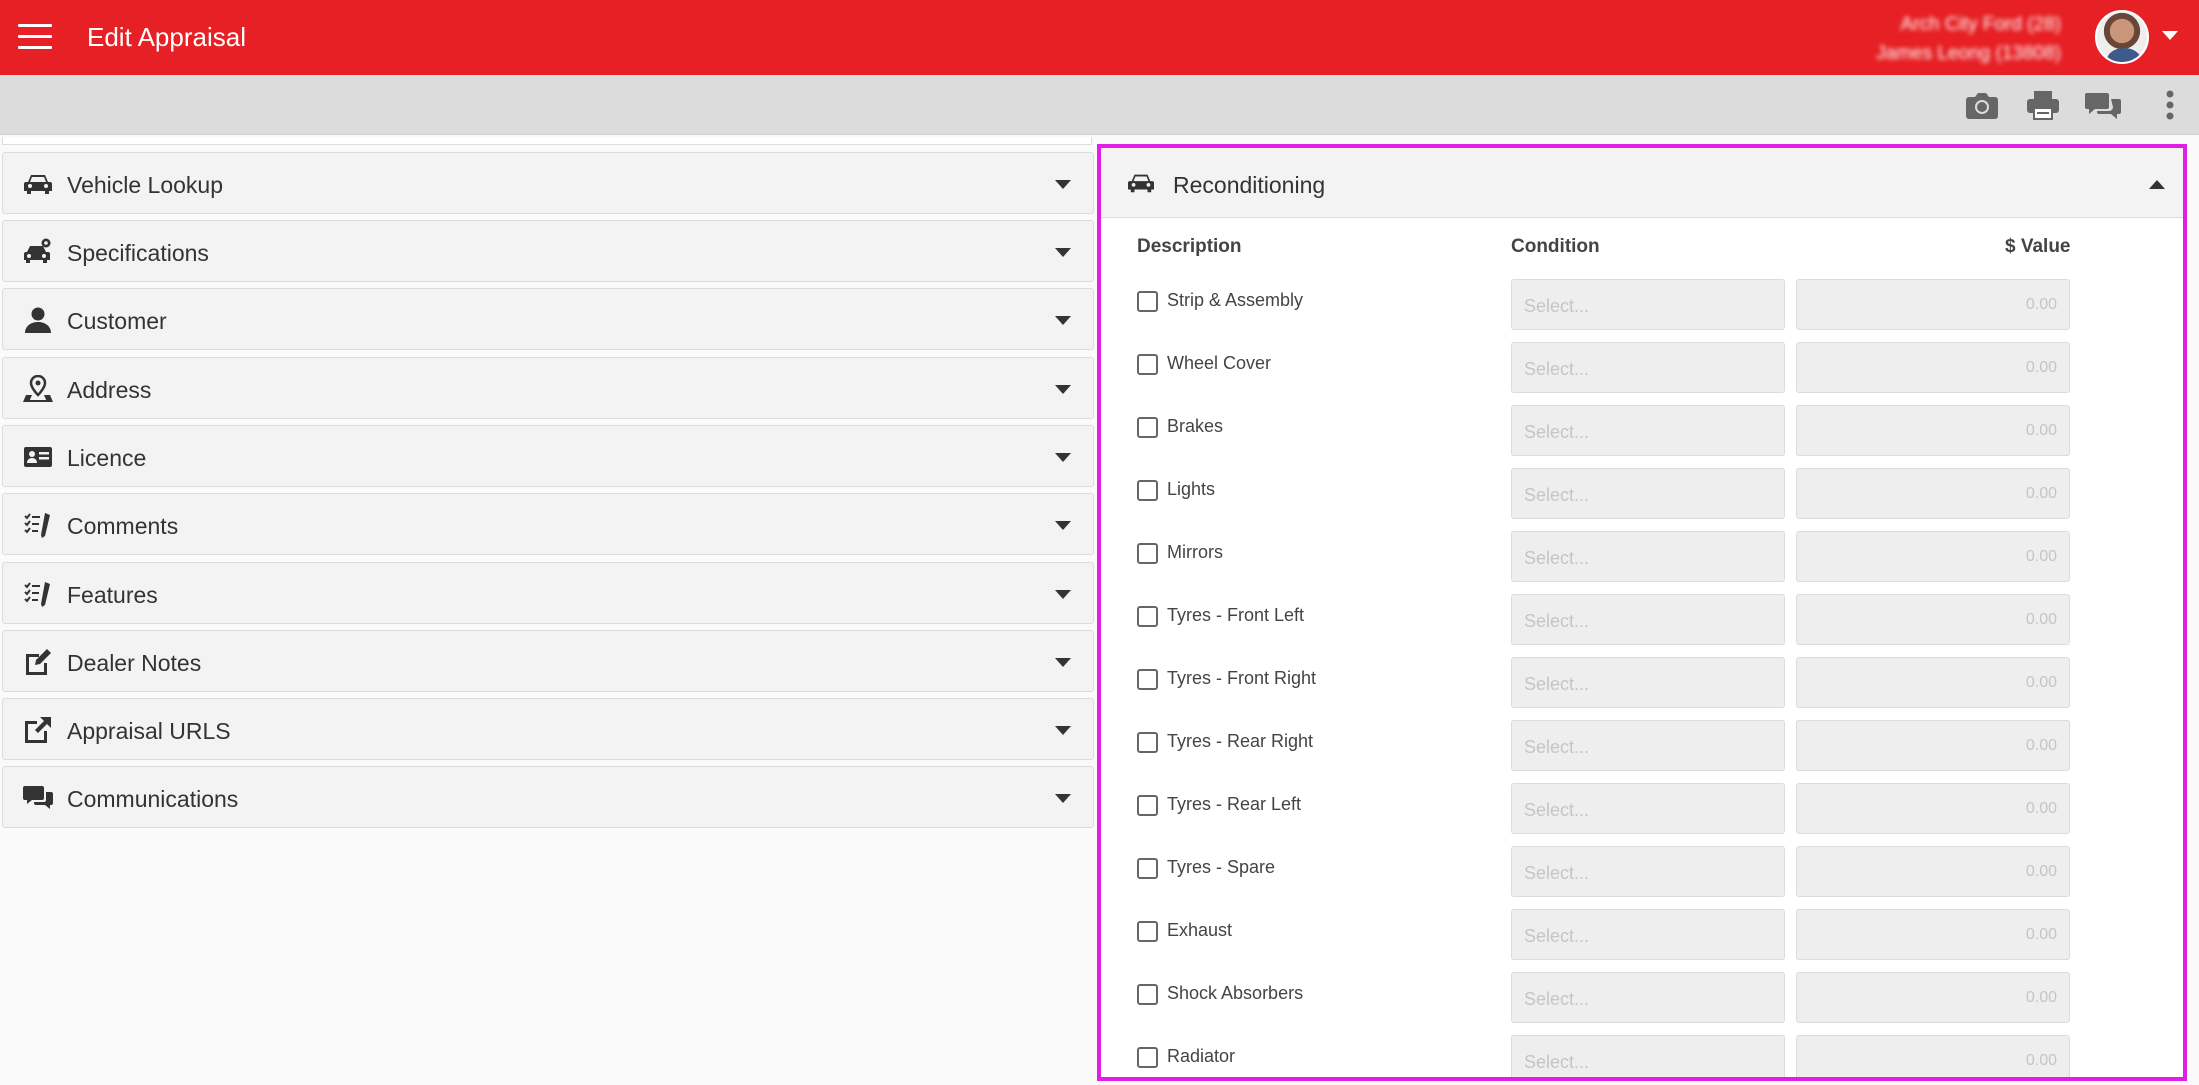 This screenshot has width=2199, height=1085. I want to click on section-address: Address, so click(548, 388).